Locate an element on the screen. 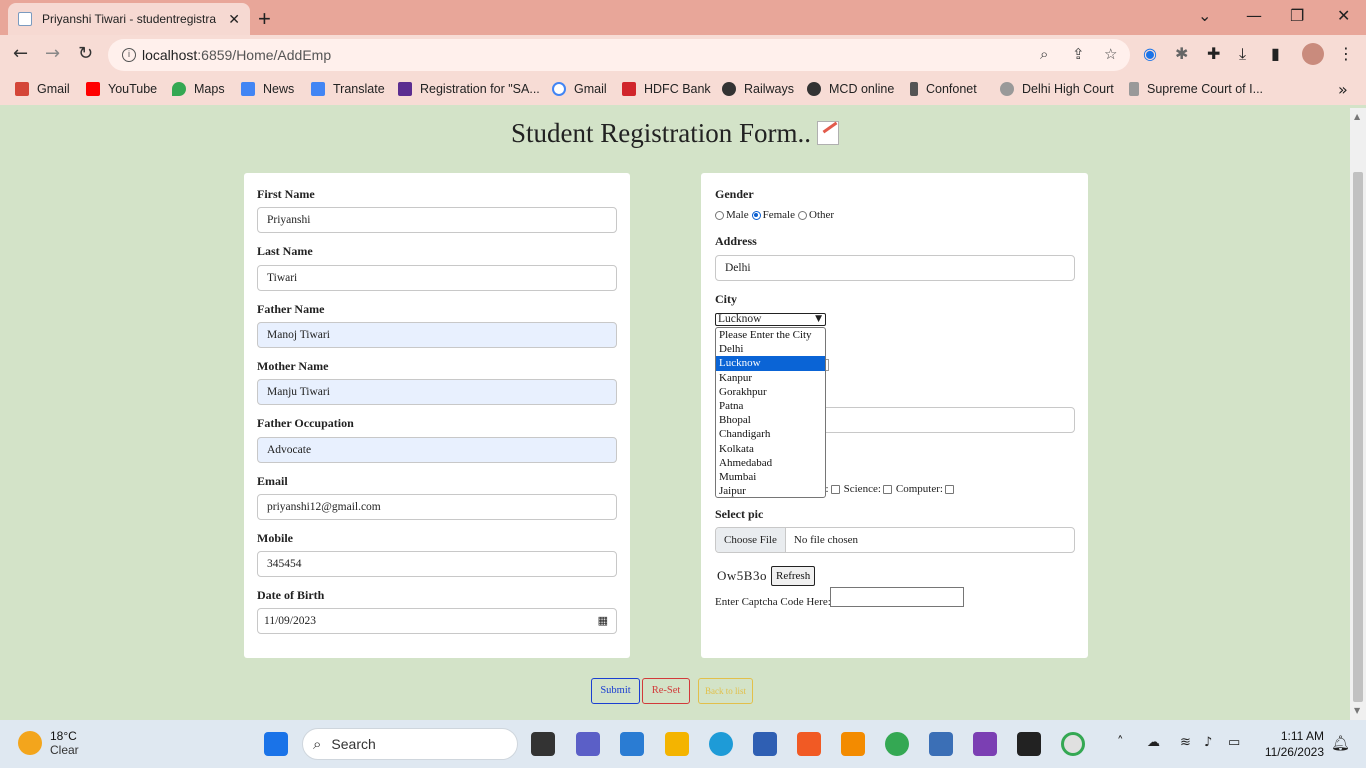  mobile-field: 345454 is located at coordinates (437, 564).